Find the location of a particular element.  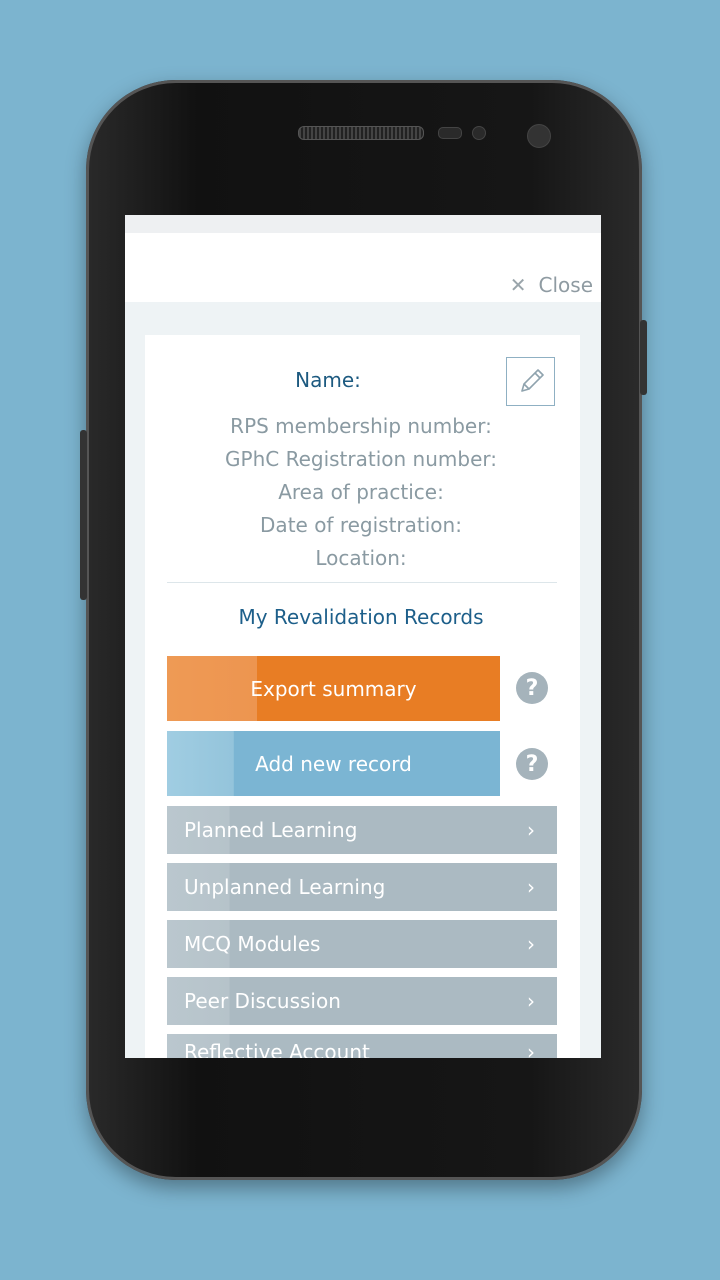

close-button: ✕ Close is located at coordinates (551, 285).